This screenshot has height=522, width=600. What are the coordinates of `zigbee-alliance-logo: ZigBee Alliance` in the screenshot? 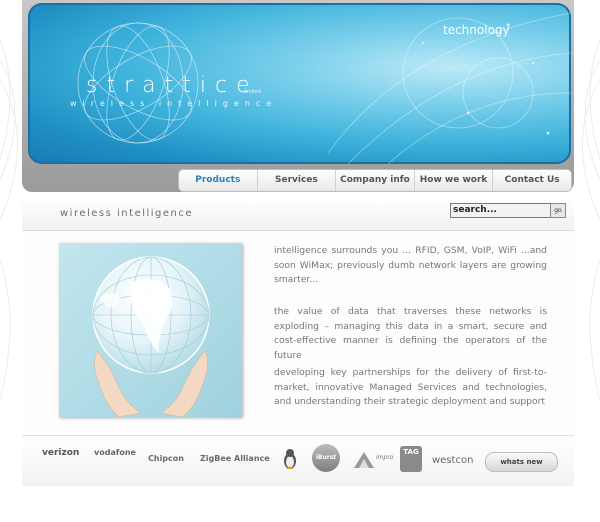 It's located at (235, 458).